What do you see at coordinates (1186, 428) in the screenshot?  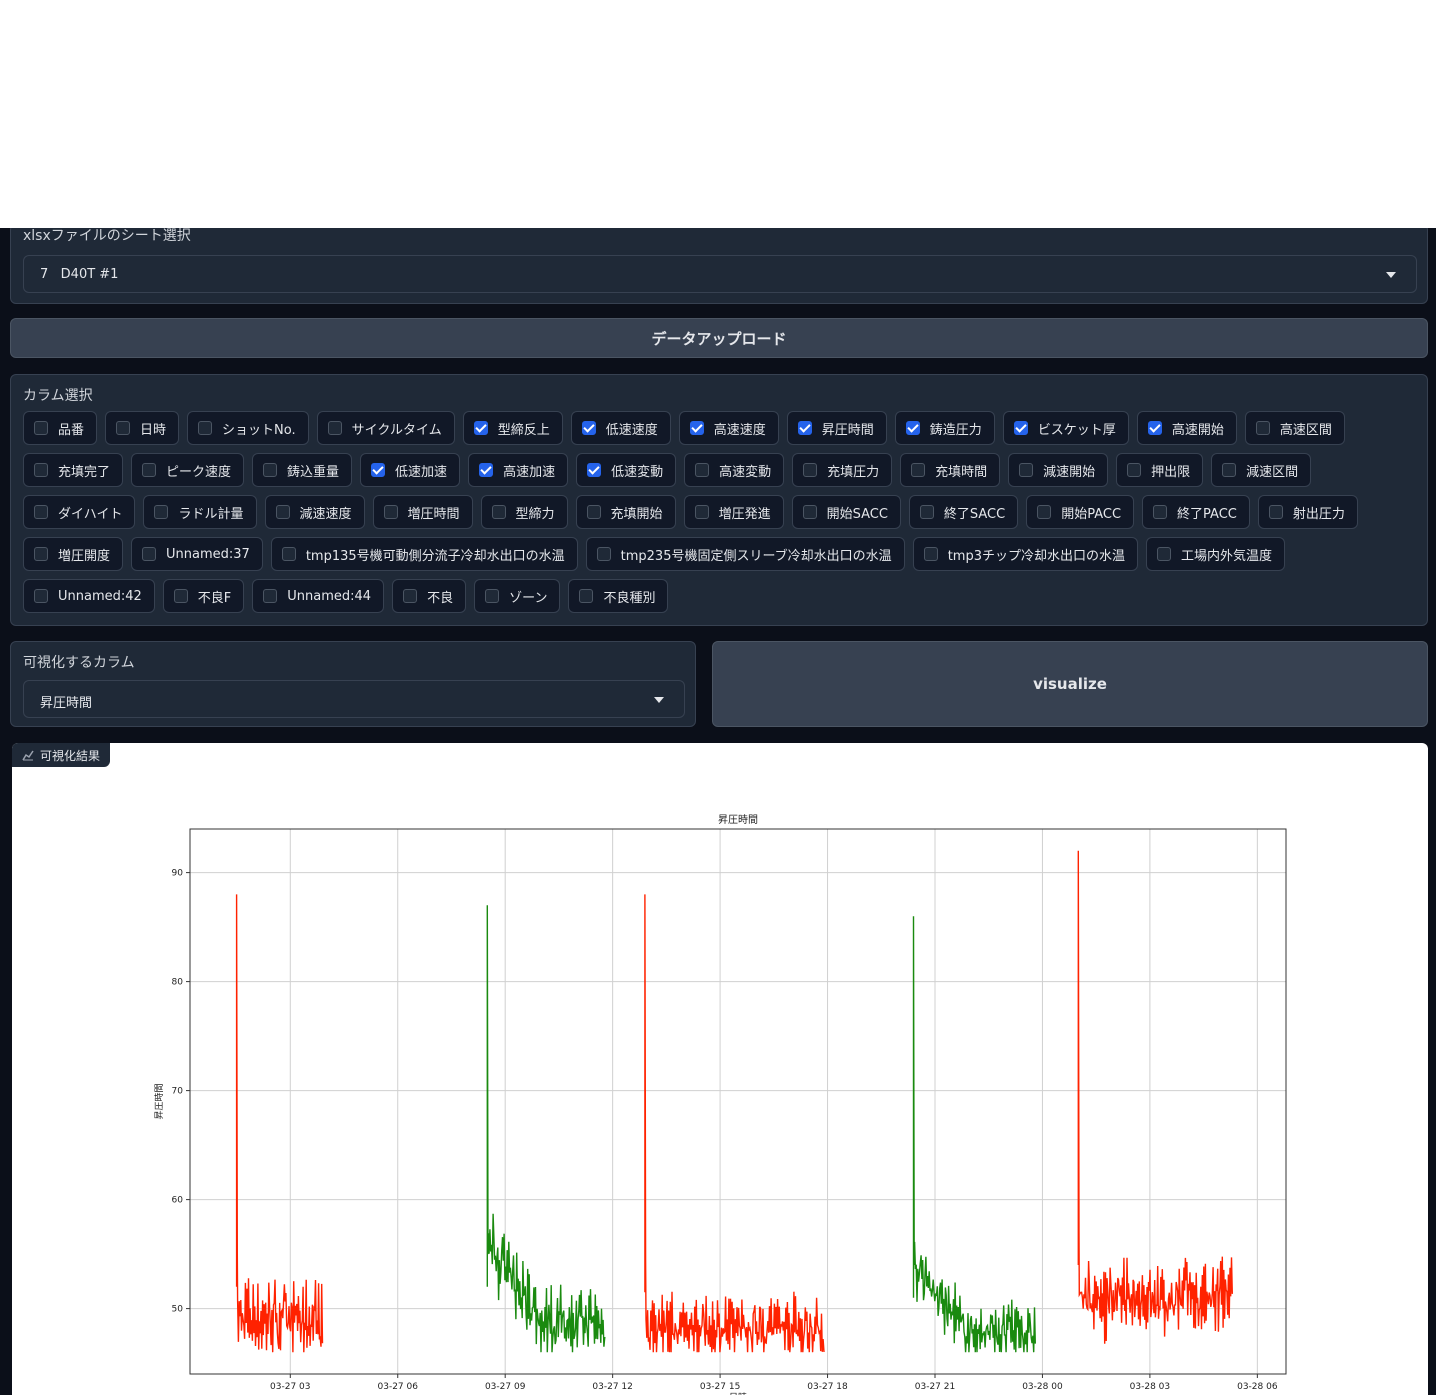 I see `column-checkbox-10: 高速開始` at bounding box center [1186, 428].